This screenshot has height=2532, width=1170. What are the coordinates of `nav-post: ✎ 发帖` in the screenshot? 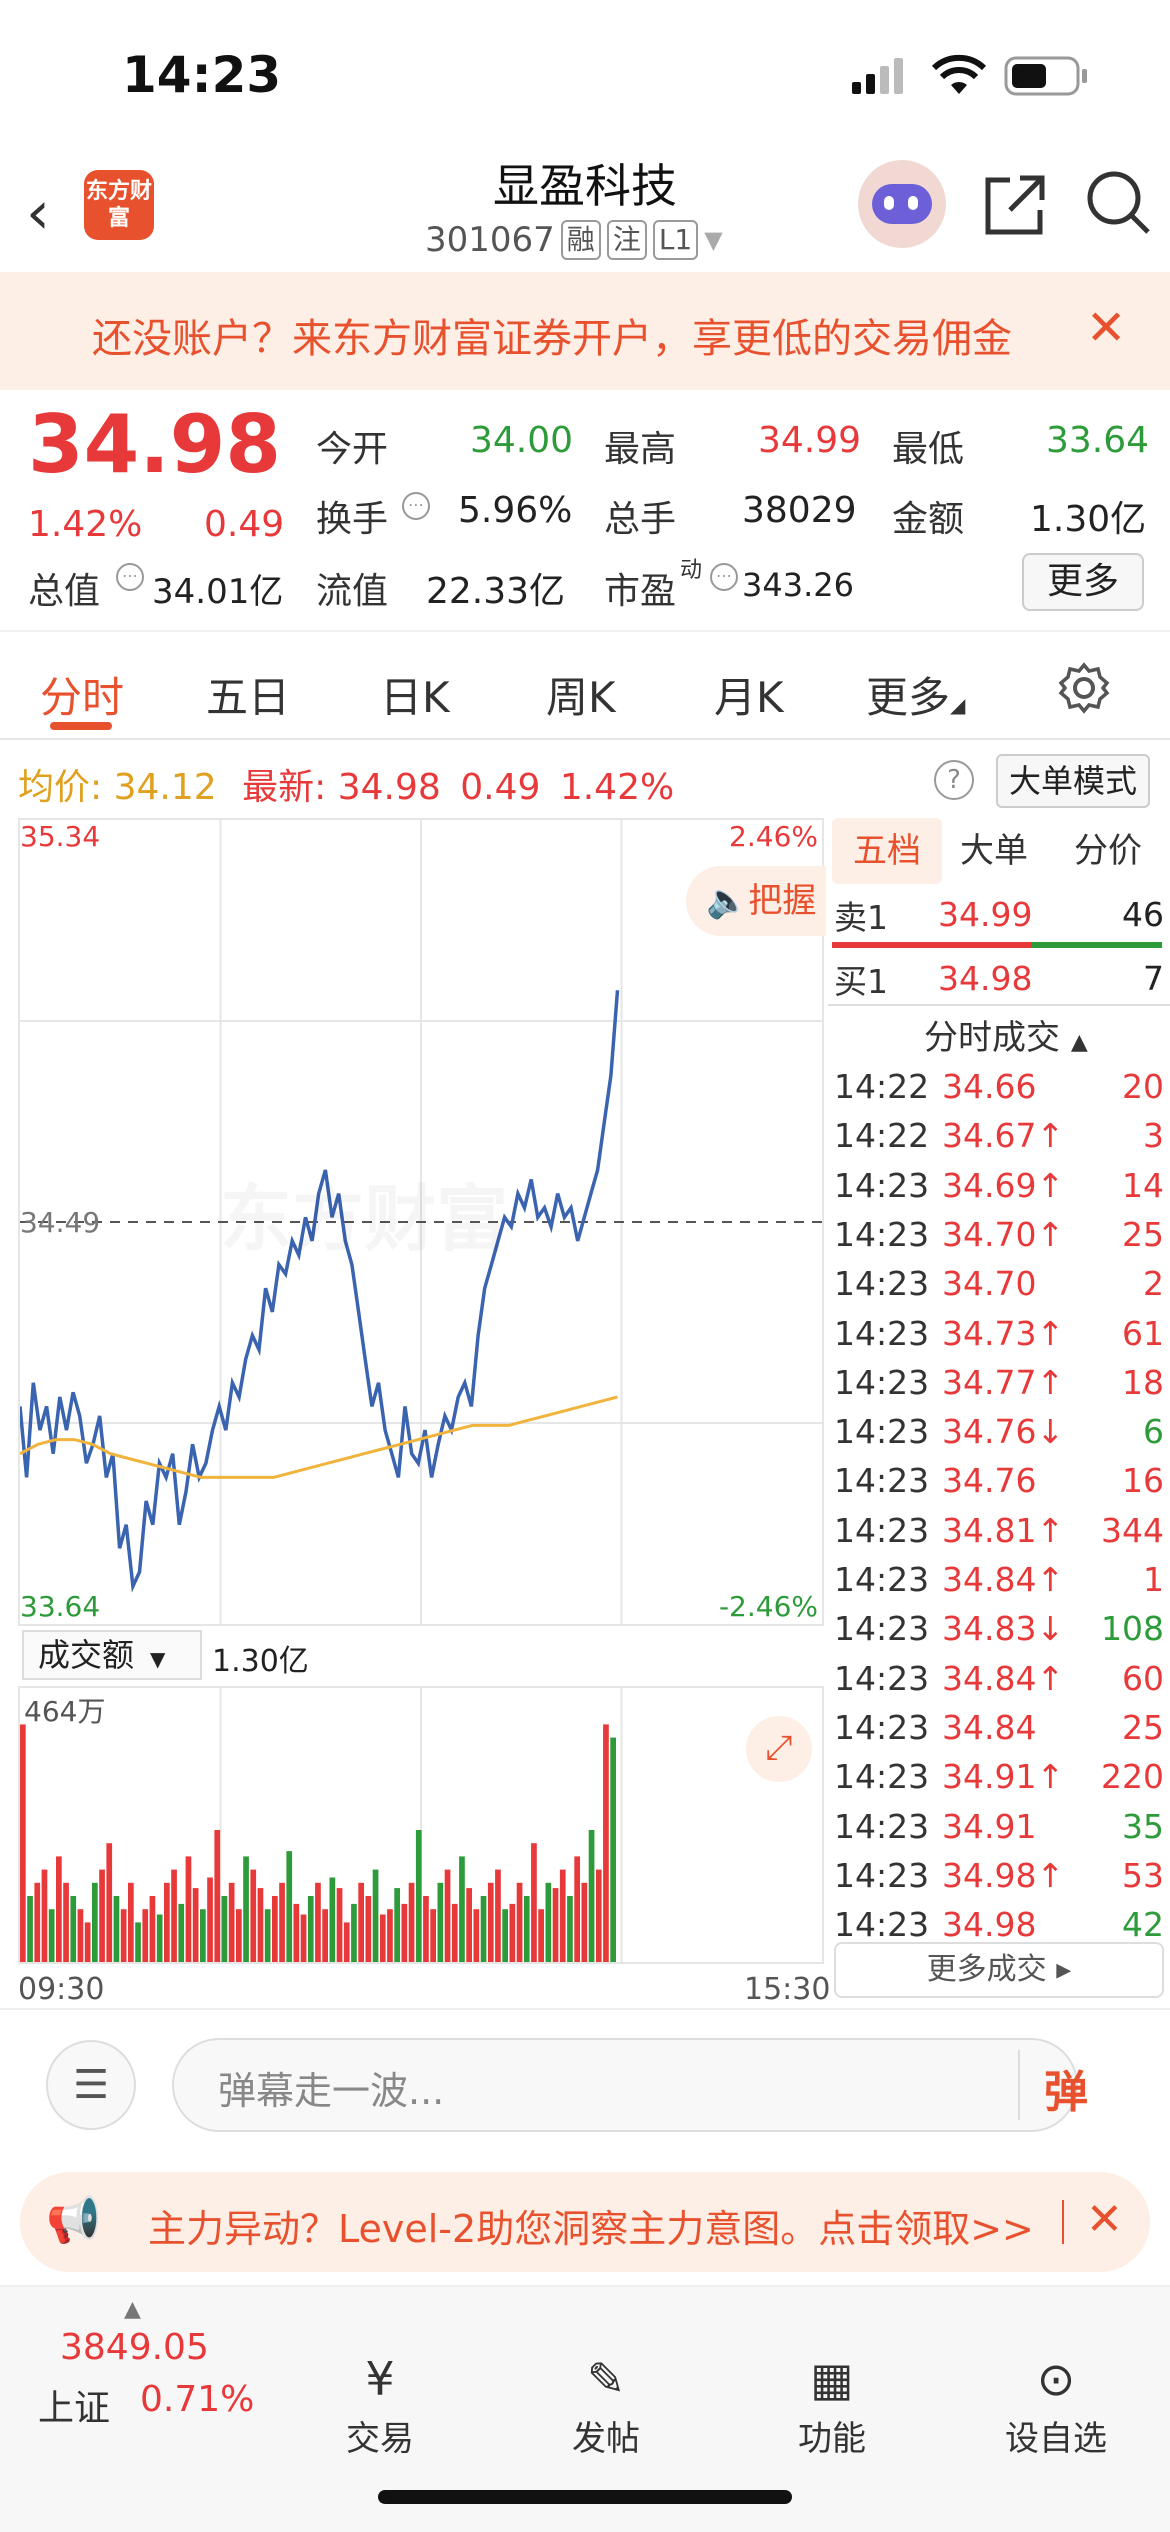 It's located at (606, 2403).